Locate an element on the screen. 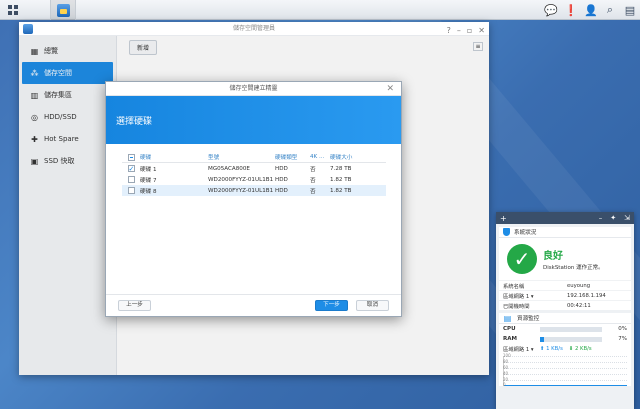 Image resolution: width=640 pixels, height=409 pixels. cpu-percent: 0% is located at coordinates (622, 329).